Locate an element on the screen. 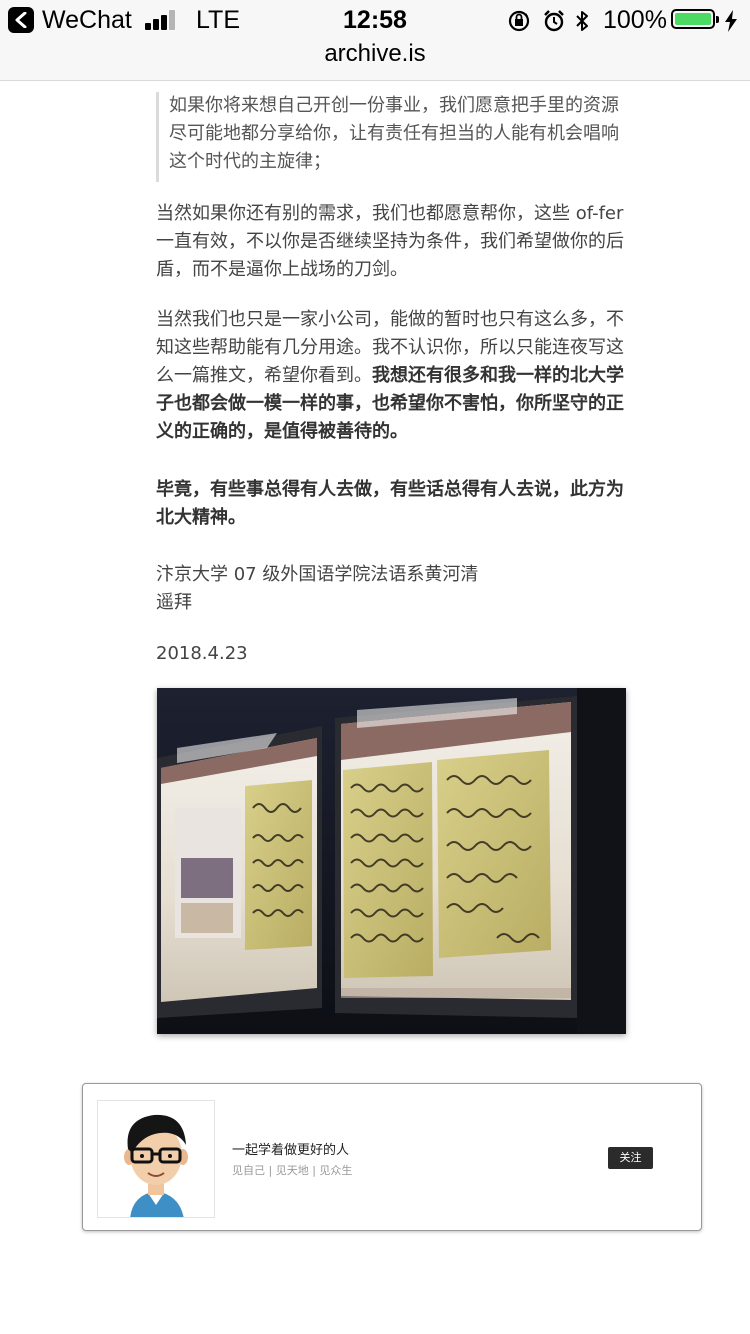 The height and width of the screenshot is (1334, 750). alarm-icon is located at coordinates (554, 24).